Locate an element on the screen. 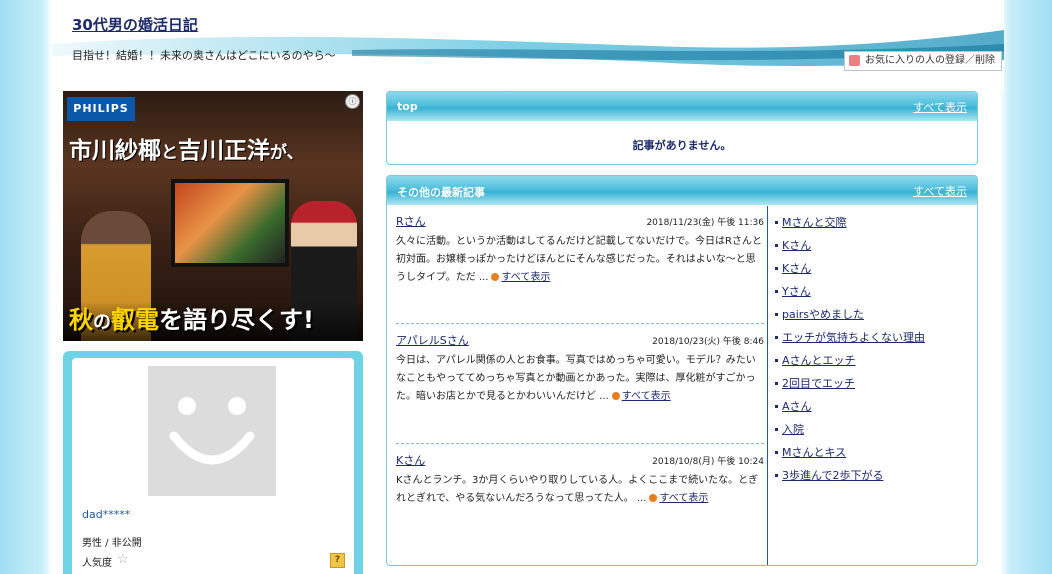  advertisement-banner: PHILIPS ⓘ 市川紗椰と吉川正洋が、 秋の叡電を語り尽くす! is located at coordinates (213, 216).